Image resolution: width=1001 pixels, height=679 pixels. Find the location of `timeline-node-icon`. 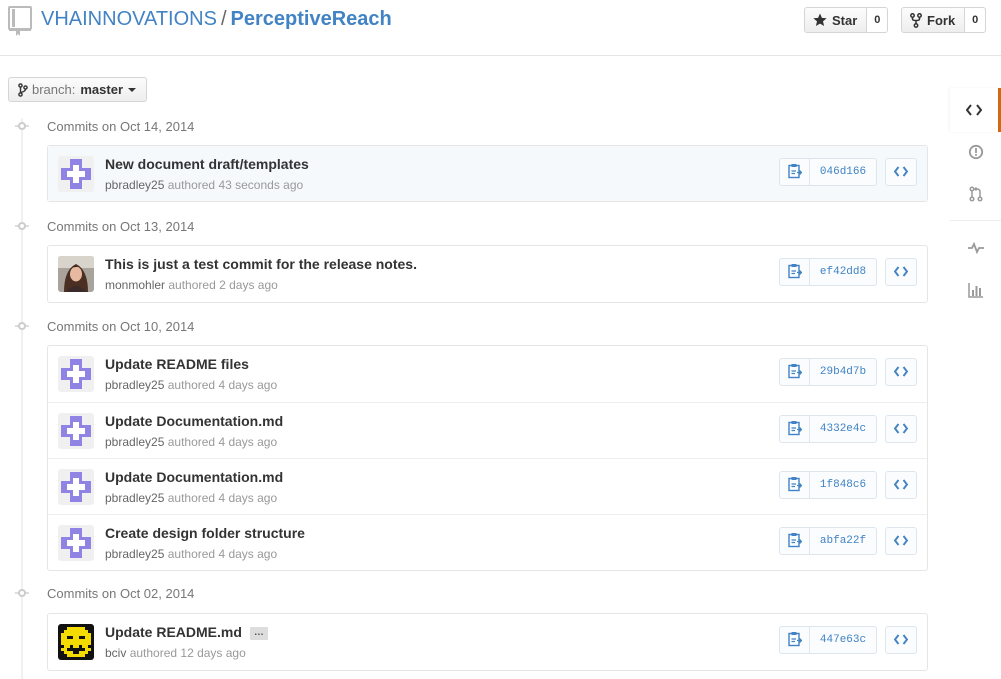

timeline-node-icon is located at coordinates (22, 226).